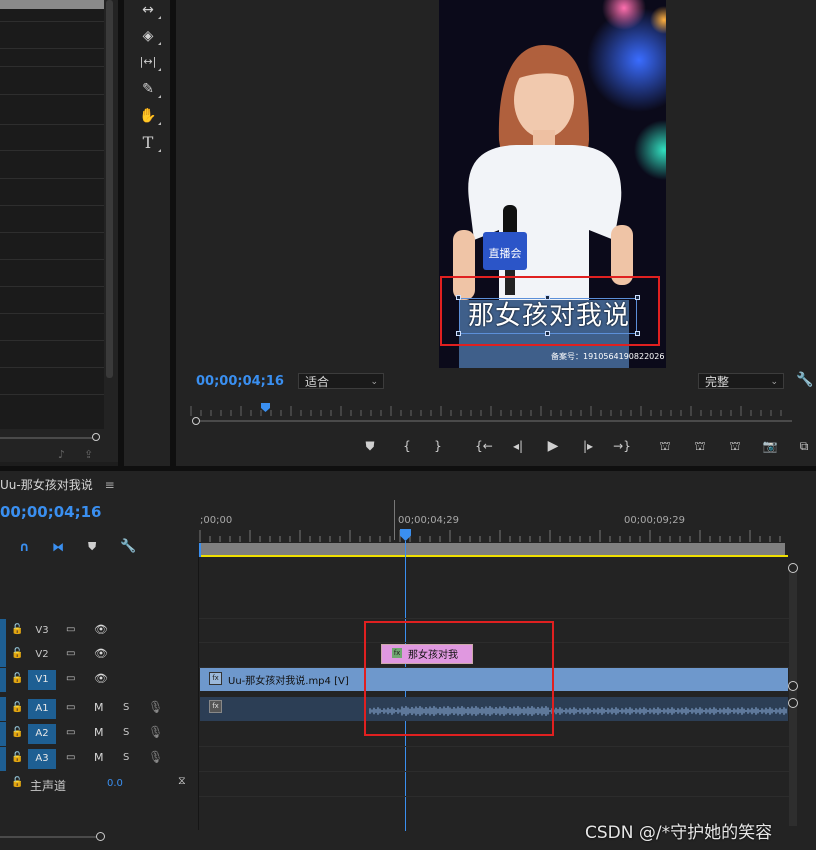  Describe the element at coordinates (149, 10) in the screenshot. I see `rate-stretch-tool: ↔` at that location.